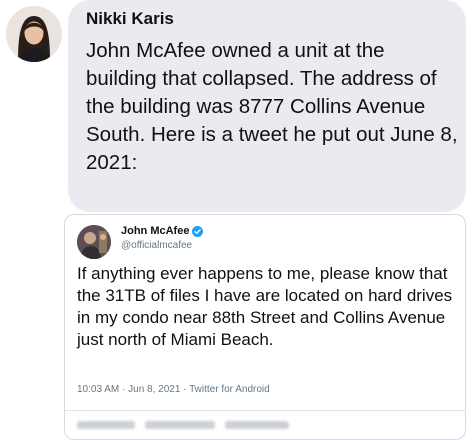 The width and height of the screenshot is (474, 440). I want to click on profile-photo-icon, so click(34, 34).